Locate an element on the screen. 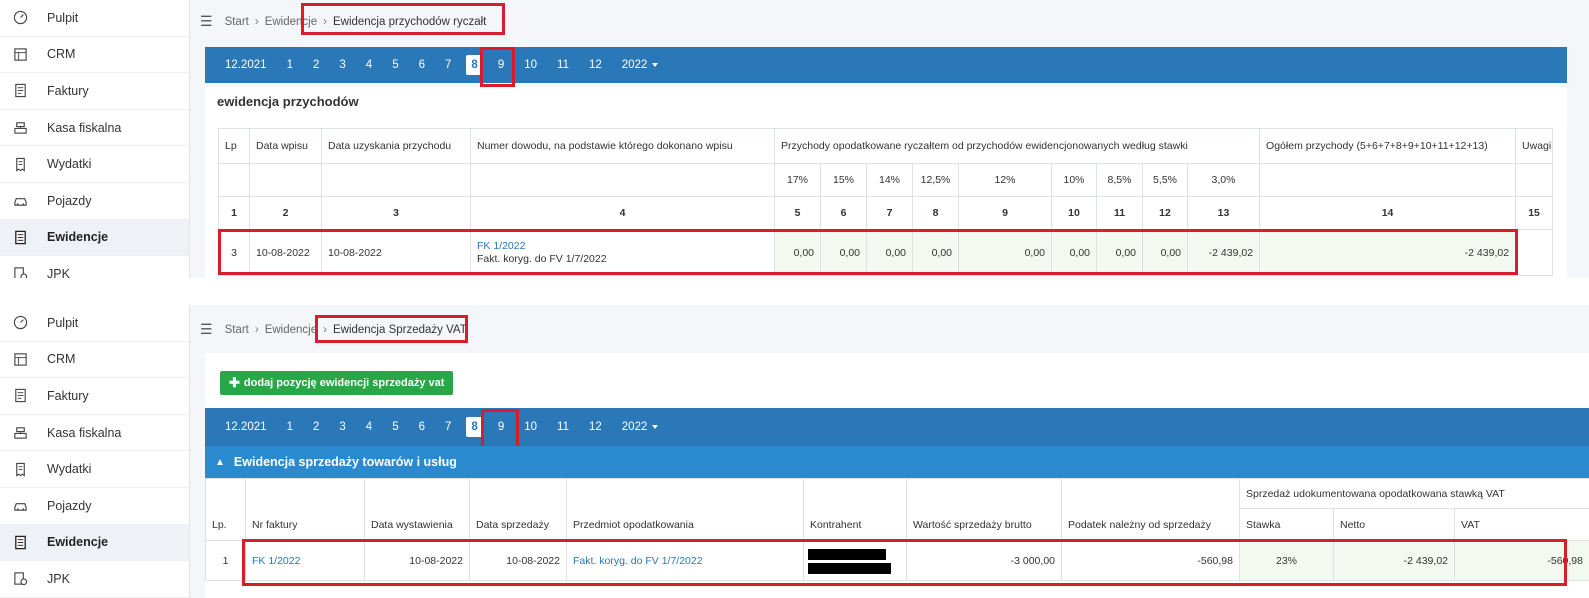  month-label: 9 is located at coordinates (501, 65).